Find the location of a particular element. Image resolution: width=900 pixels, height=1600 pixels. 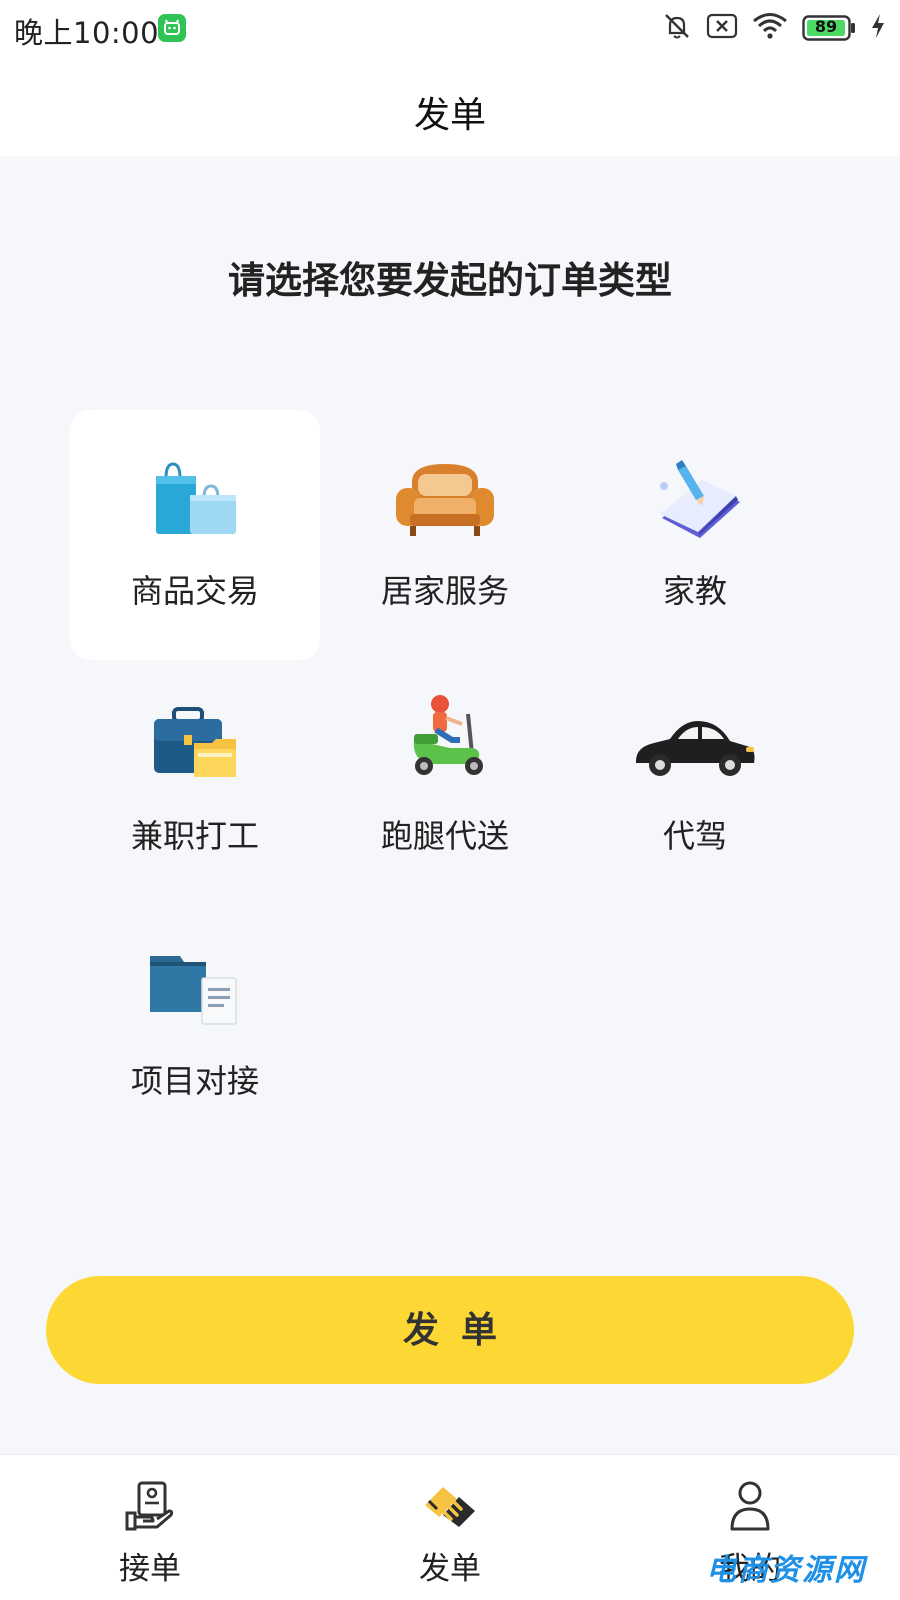

charging-icon is located at coordinates (878, 28).